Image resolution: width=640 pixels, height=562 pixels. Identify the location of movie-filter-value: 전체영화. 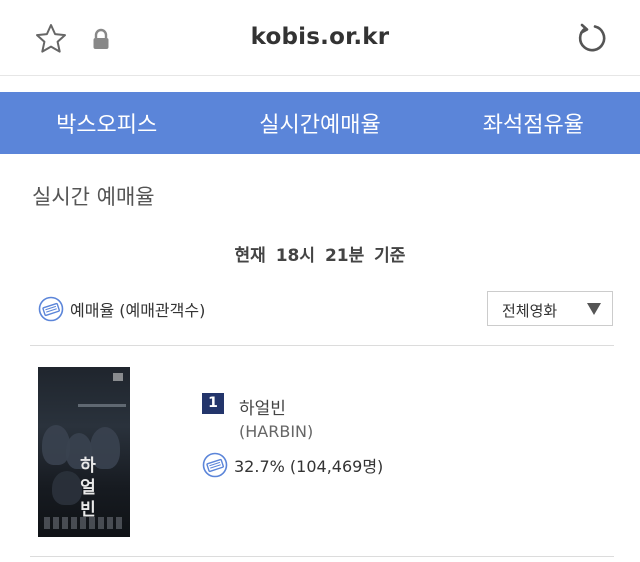
(530, 311).